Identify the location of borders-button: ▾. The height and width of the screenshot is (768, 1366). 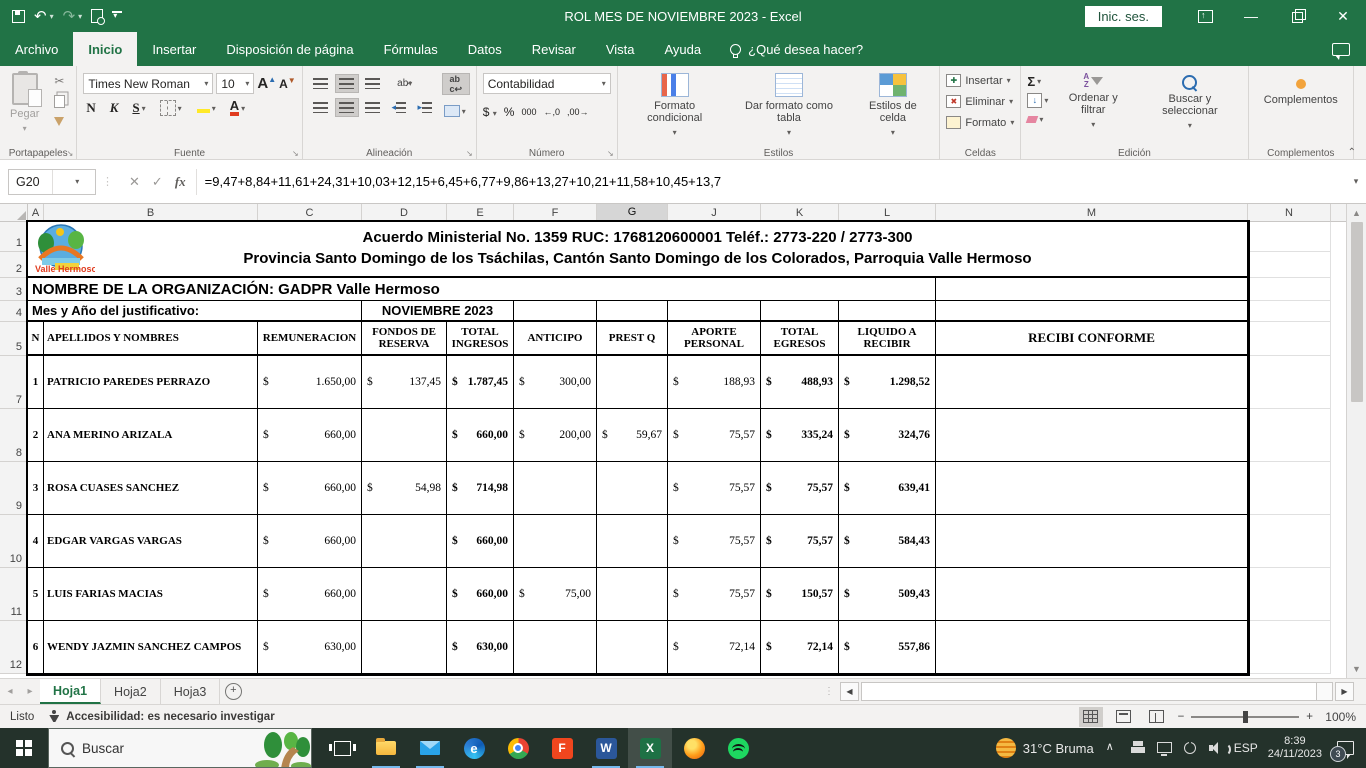
(171, 108).